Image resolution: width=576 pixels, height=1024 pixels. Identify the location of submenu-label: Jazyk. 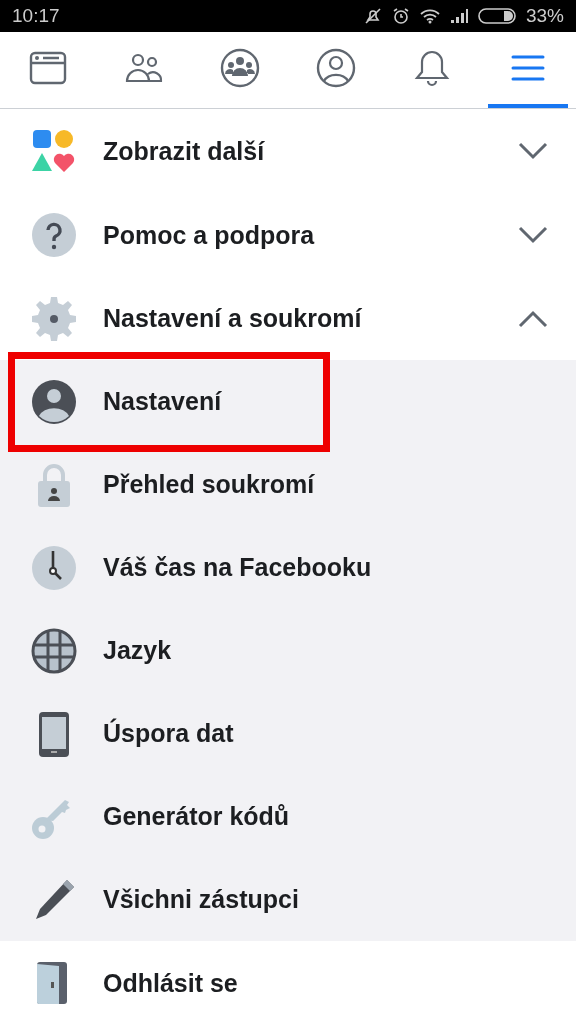
(138, 650).